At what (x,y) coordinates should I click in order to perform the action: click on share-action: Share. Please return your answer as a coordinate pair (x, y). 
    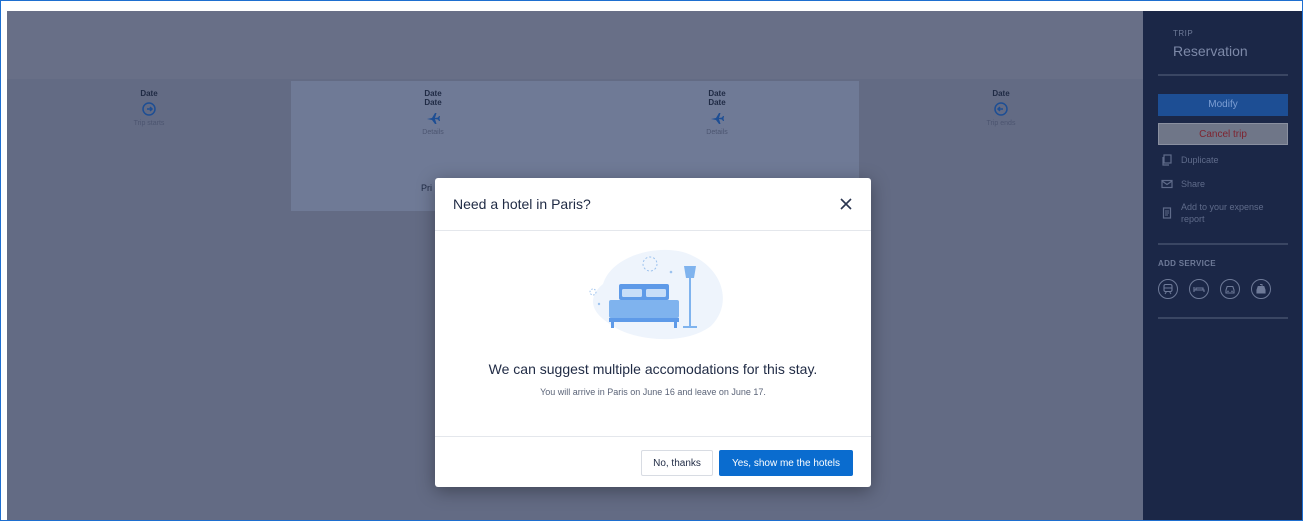
    Looking at the image, I should click on (1183, 184).